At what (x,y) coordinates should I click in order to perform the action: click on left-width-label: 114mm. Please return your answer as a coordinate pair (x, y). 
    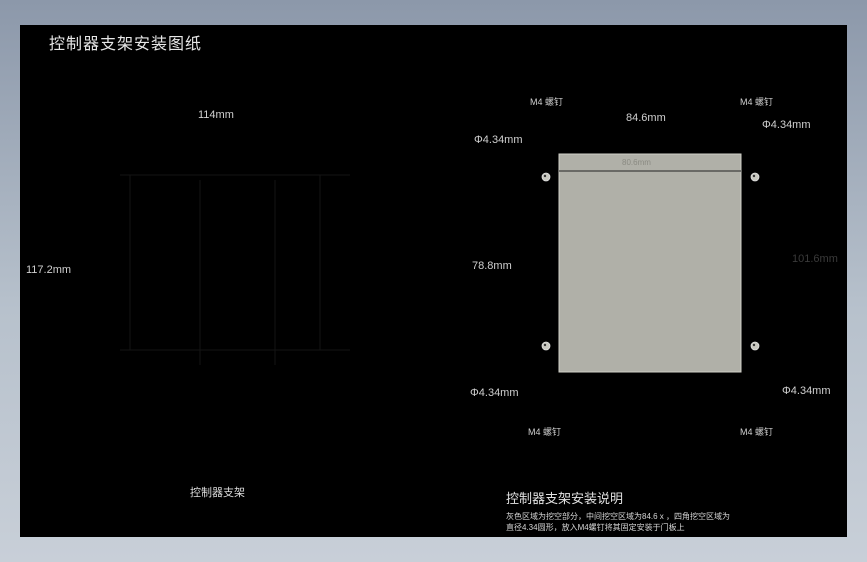
    Looking at the image, I should click on (216, 115).